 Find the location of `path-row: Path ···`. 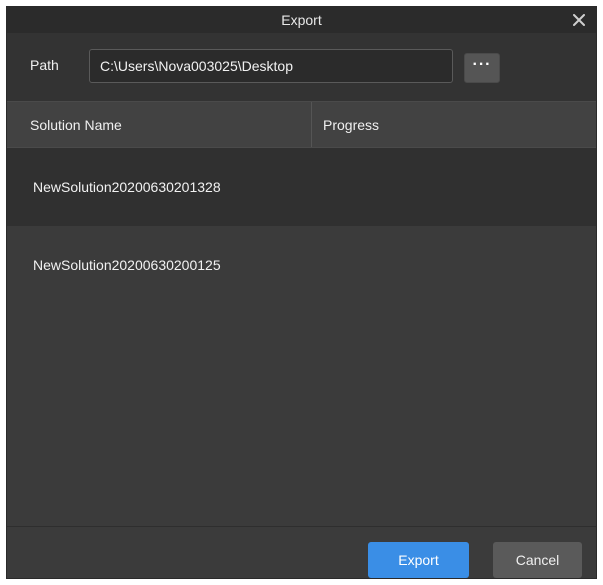

path-row: Path ··· is located at coordinates (301, 67).